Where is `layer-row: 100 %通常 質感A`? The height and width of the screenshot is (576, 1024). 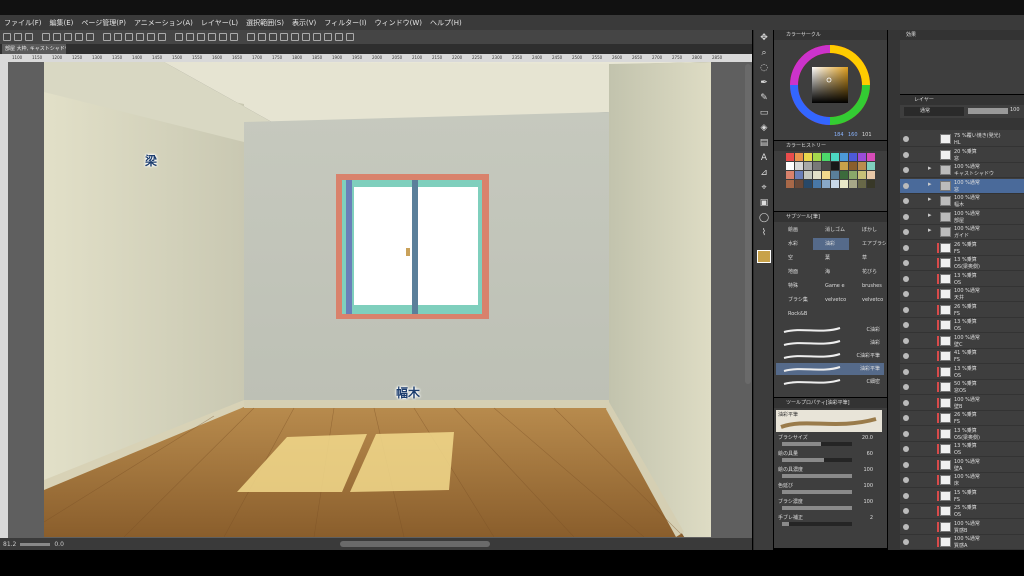
layer-row: 100 %通常 質感A is located at coordinates (962, 542).